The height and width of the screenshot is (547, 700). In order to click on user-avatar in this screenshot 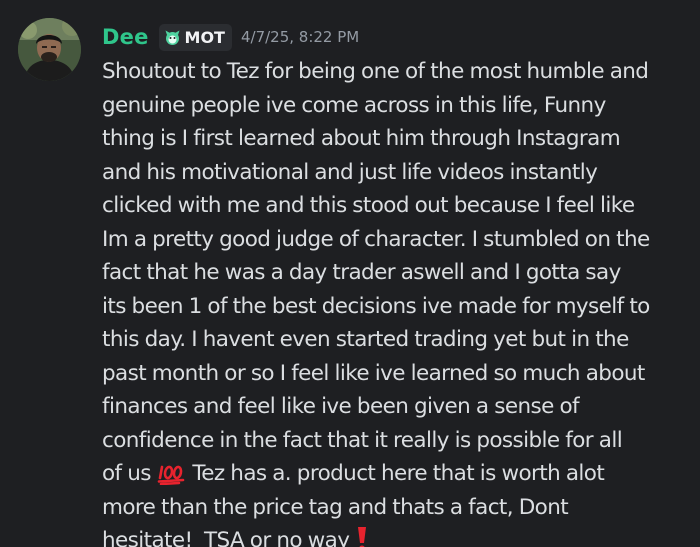, I will do `click(49, 49)`.